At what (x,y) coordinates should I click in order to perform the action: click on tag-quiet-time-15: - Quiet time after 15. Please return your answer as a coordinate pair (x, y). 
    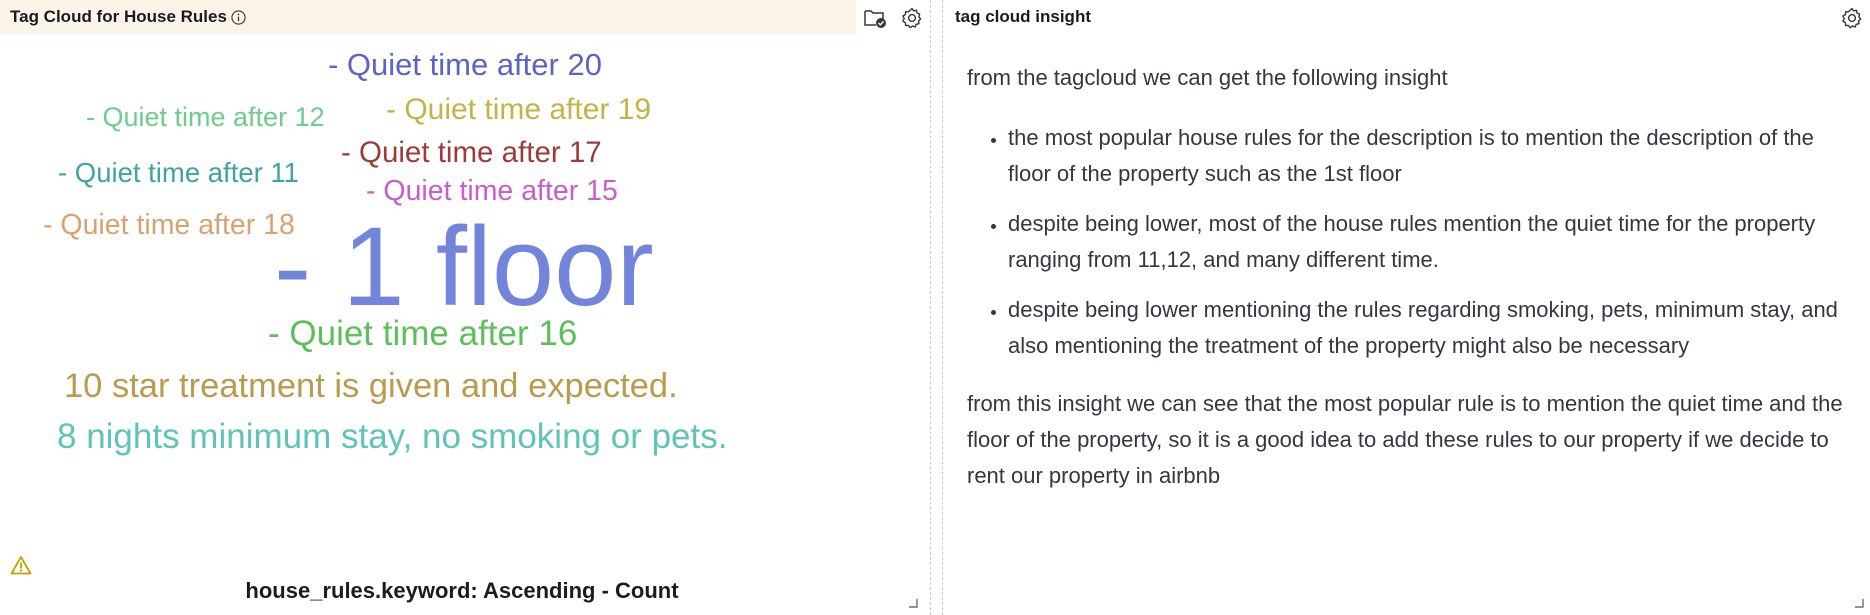
    Looking at the image, I should click on (492, 191).